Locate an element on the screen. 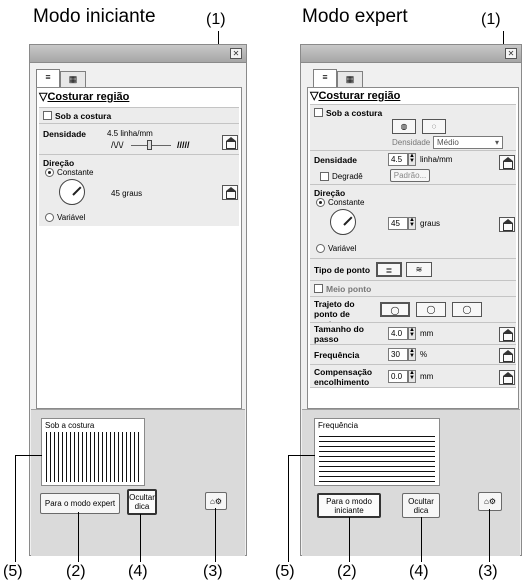 This screenshot has width=525, height=586. densidade-field: 4.5 is located at coordinates (398, 159).